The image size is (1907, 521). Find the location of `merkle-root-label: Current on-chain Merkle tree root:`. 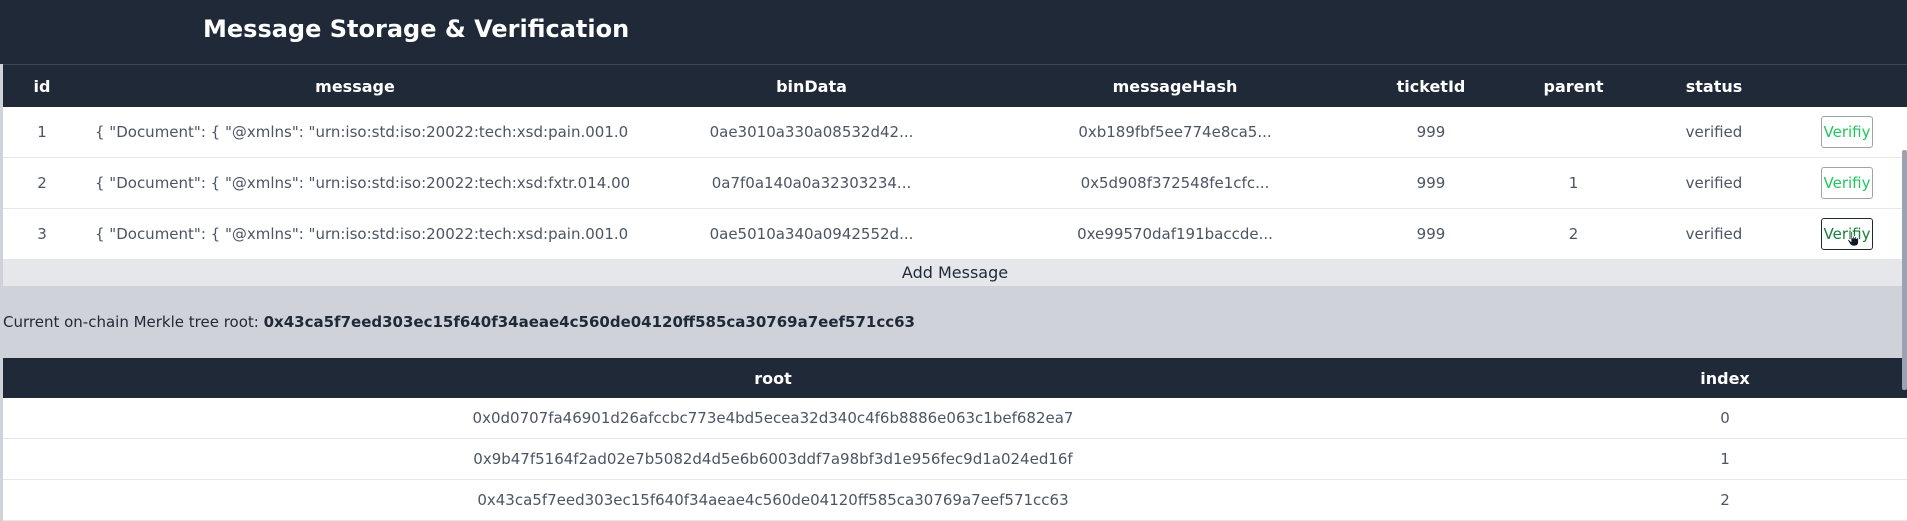

merkle-root-label: Current on-chain Merkle tree root: is located at coordinates (133, 322).